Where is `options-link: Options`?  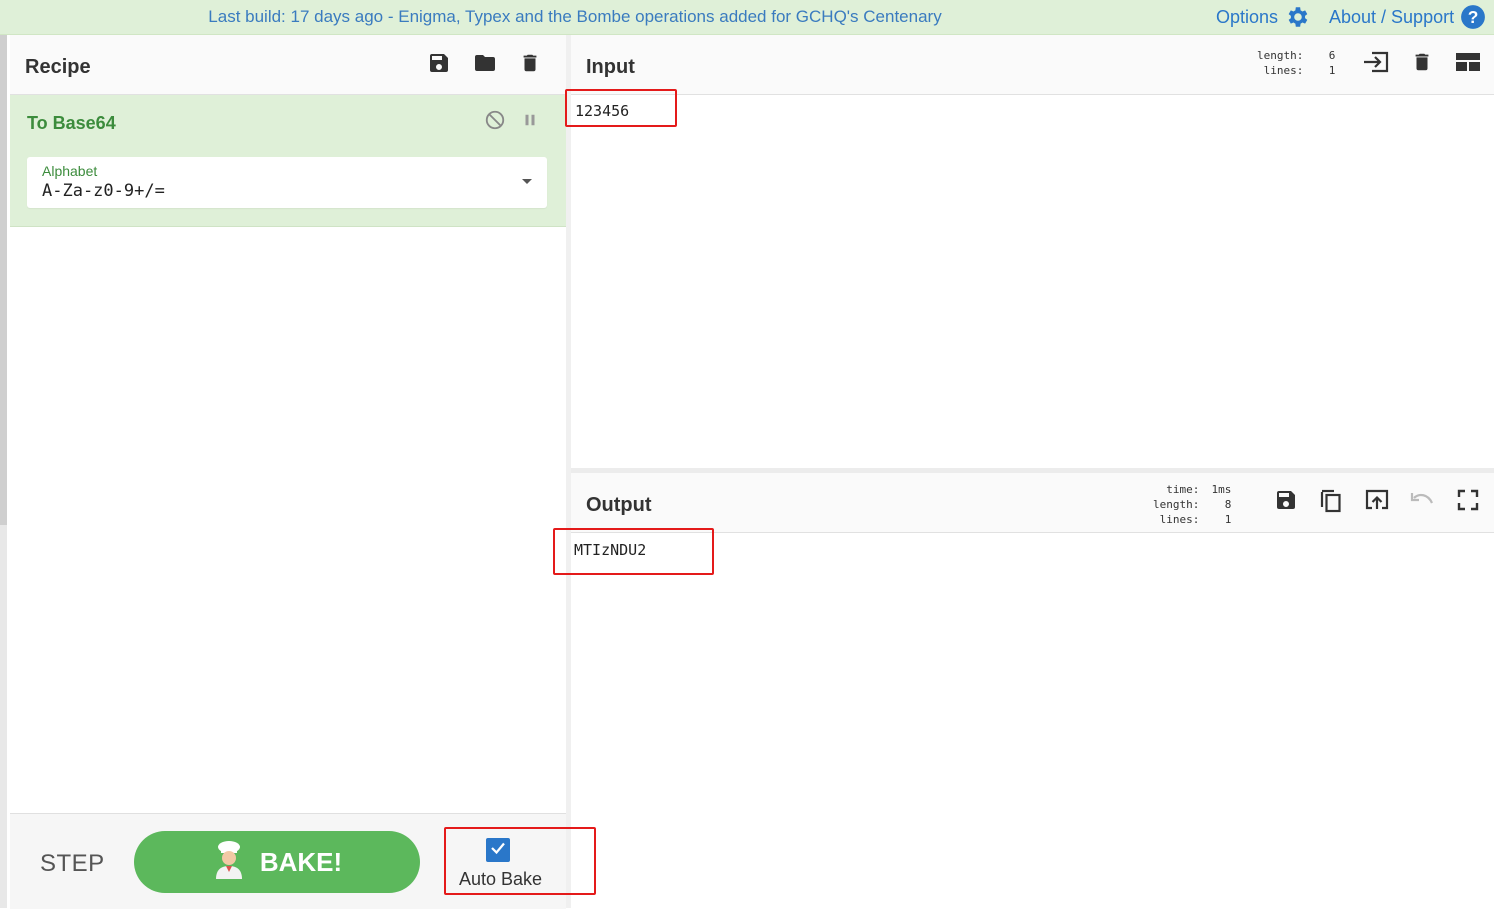
options-link: Options is located at coordinates (1263, 17).